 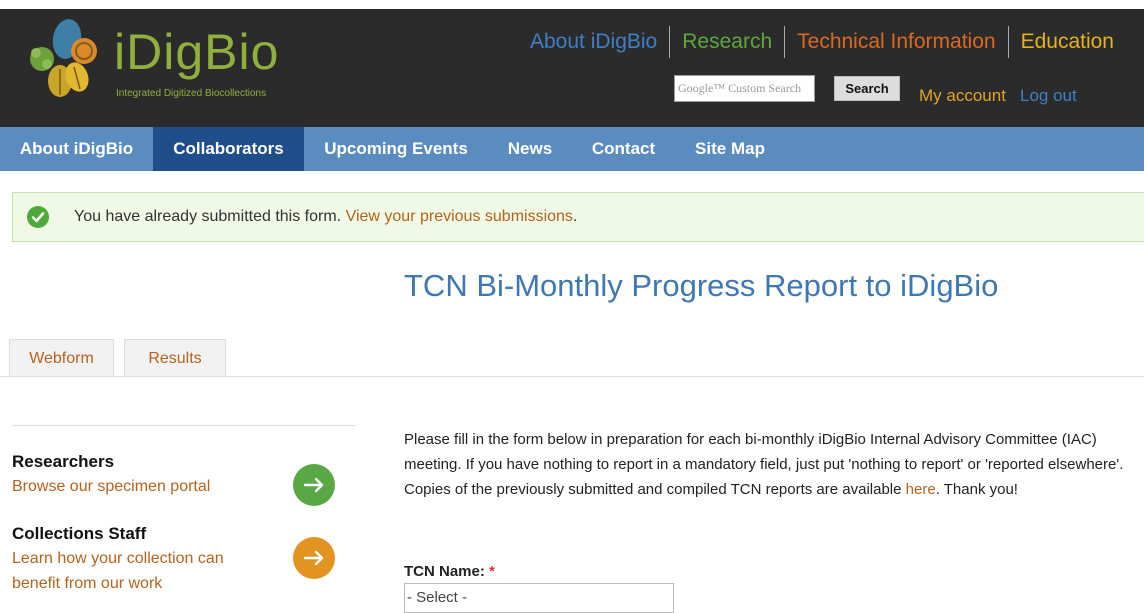 What do you see at coordinates (228, 149) in the screenshot?
I see `main-nav-collaborators: Collaborators` at bounding box center [228, 149].